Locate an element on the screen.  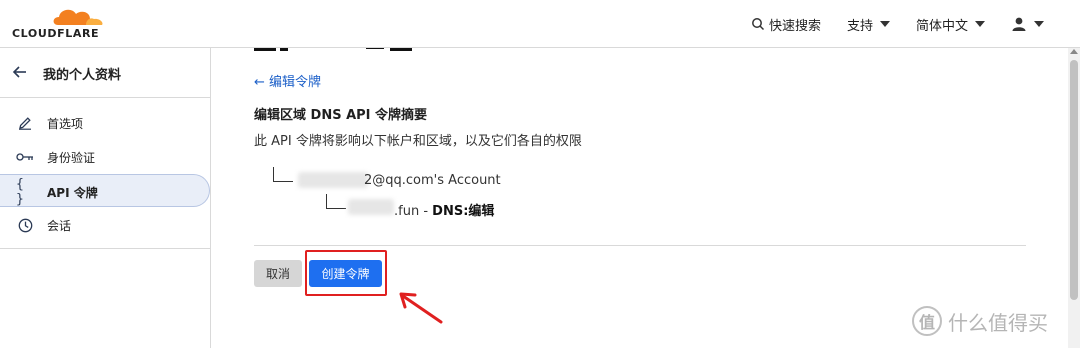
sidebar-item-label: 身份验证 is located at coordinates (71, 158).